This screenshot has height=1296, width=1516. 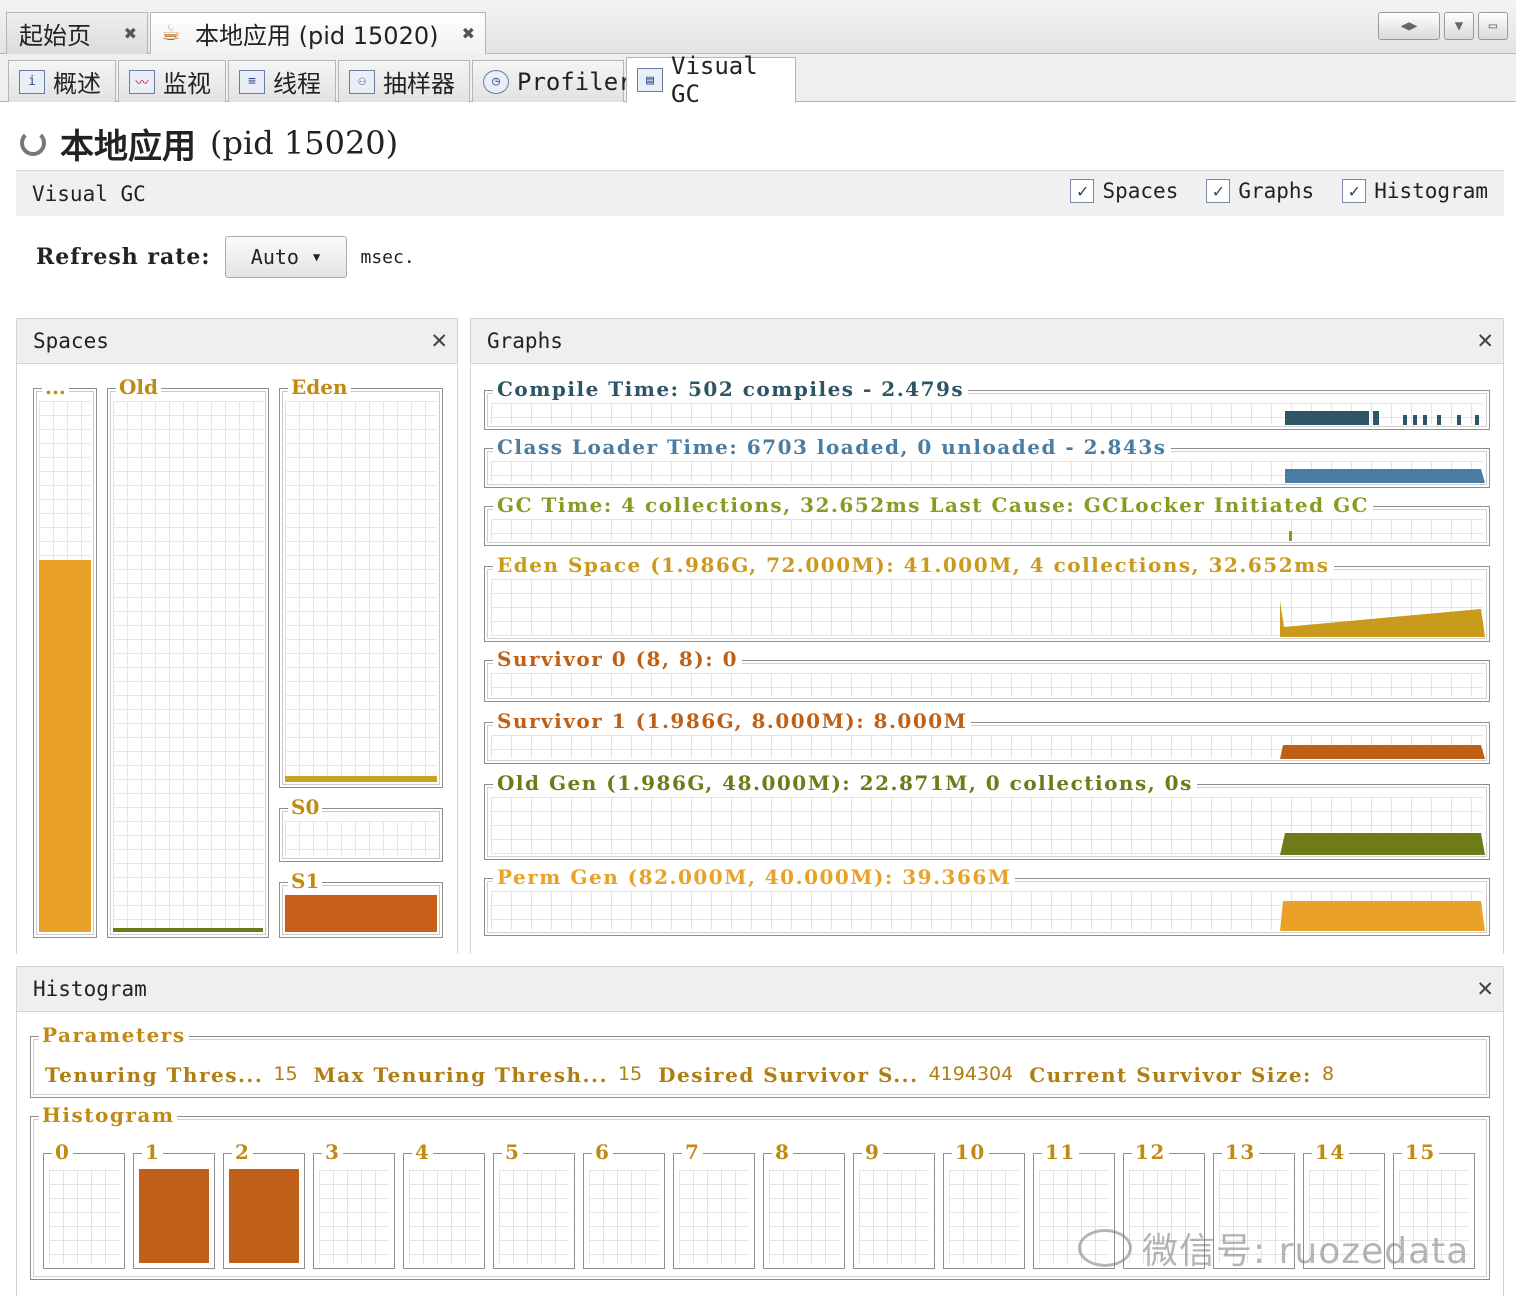 I want to click on graph-perm-gen: Perm Gen (82.000M, 40.000M): 39.366M, so click(x=987, y=900).